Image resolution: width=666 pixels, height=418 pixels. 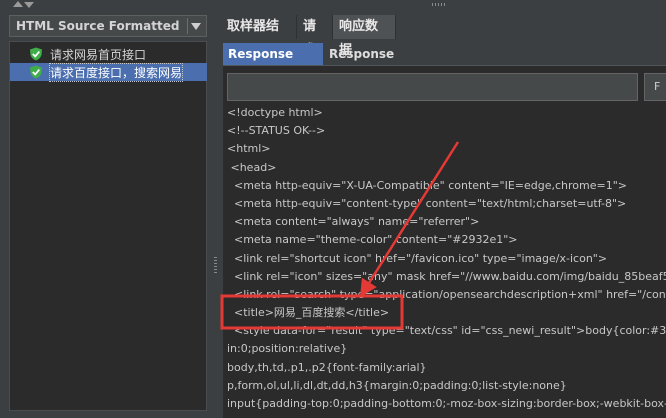 I want to click on tree-item-label: 请求百度接口，搜索网易, so click(x=116, y=72).